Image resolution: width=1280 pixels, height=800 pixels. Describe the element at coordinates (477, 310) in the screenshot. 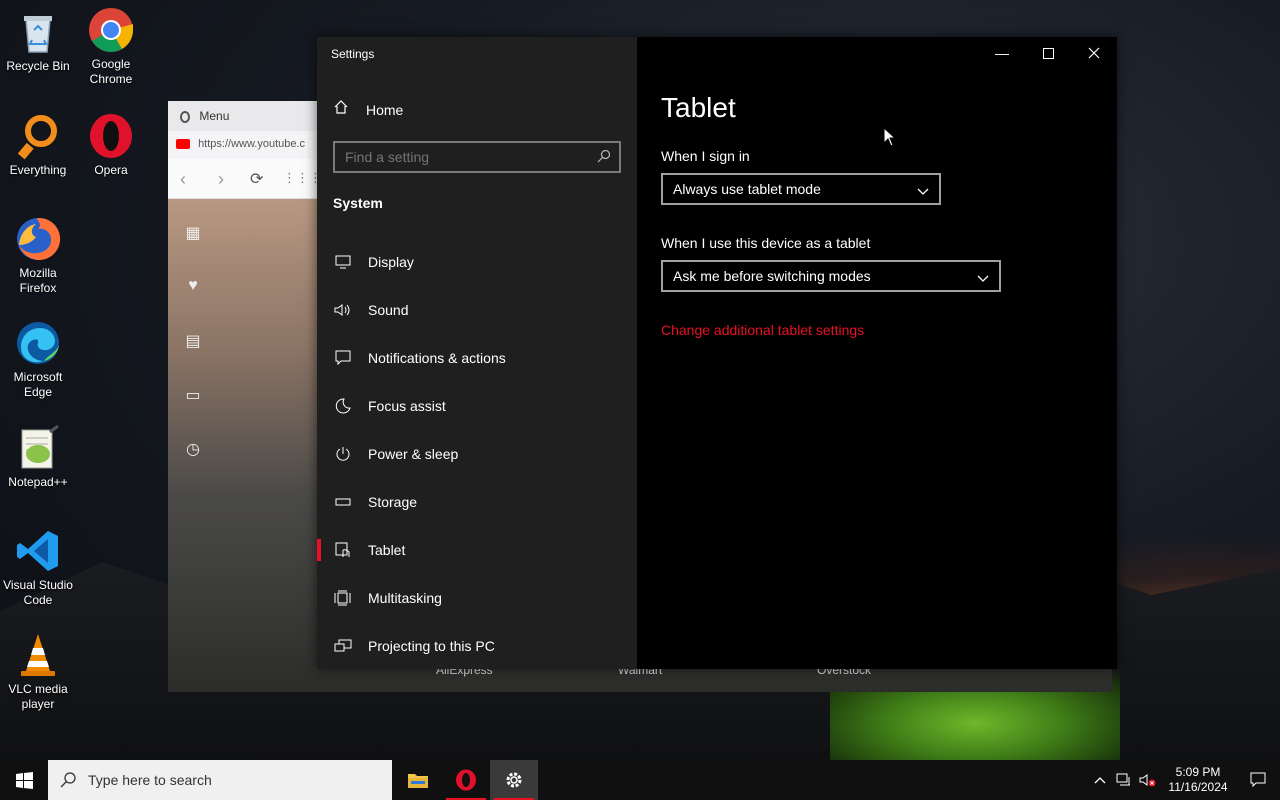

I see `nav-item-sound: Sound` at that location.